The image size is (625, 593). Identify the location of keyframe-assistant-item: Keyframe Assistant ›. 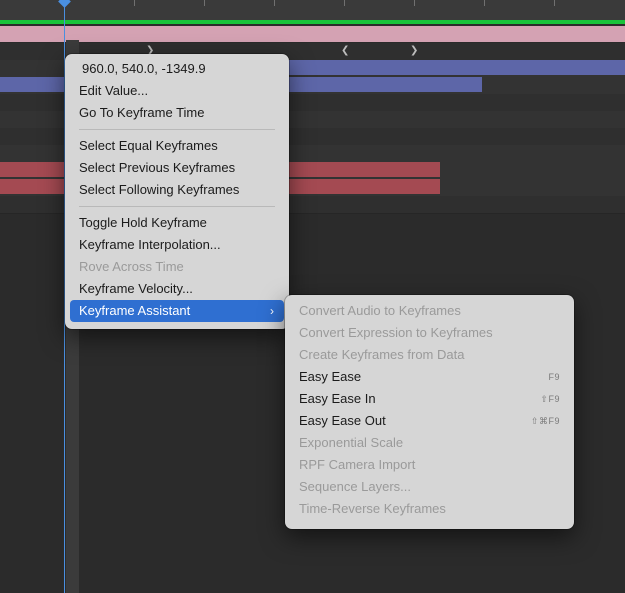
(177, 311).